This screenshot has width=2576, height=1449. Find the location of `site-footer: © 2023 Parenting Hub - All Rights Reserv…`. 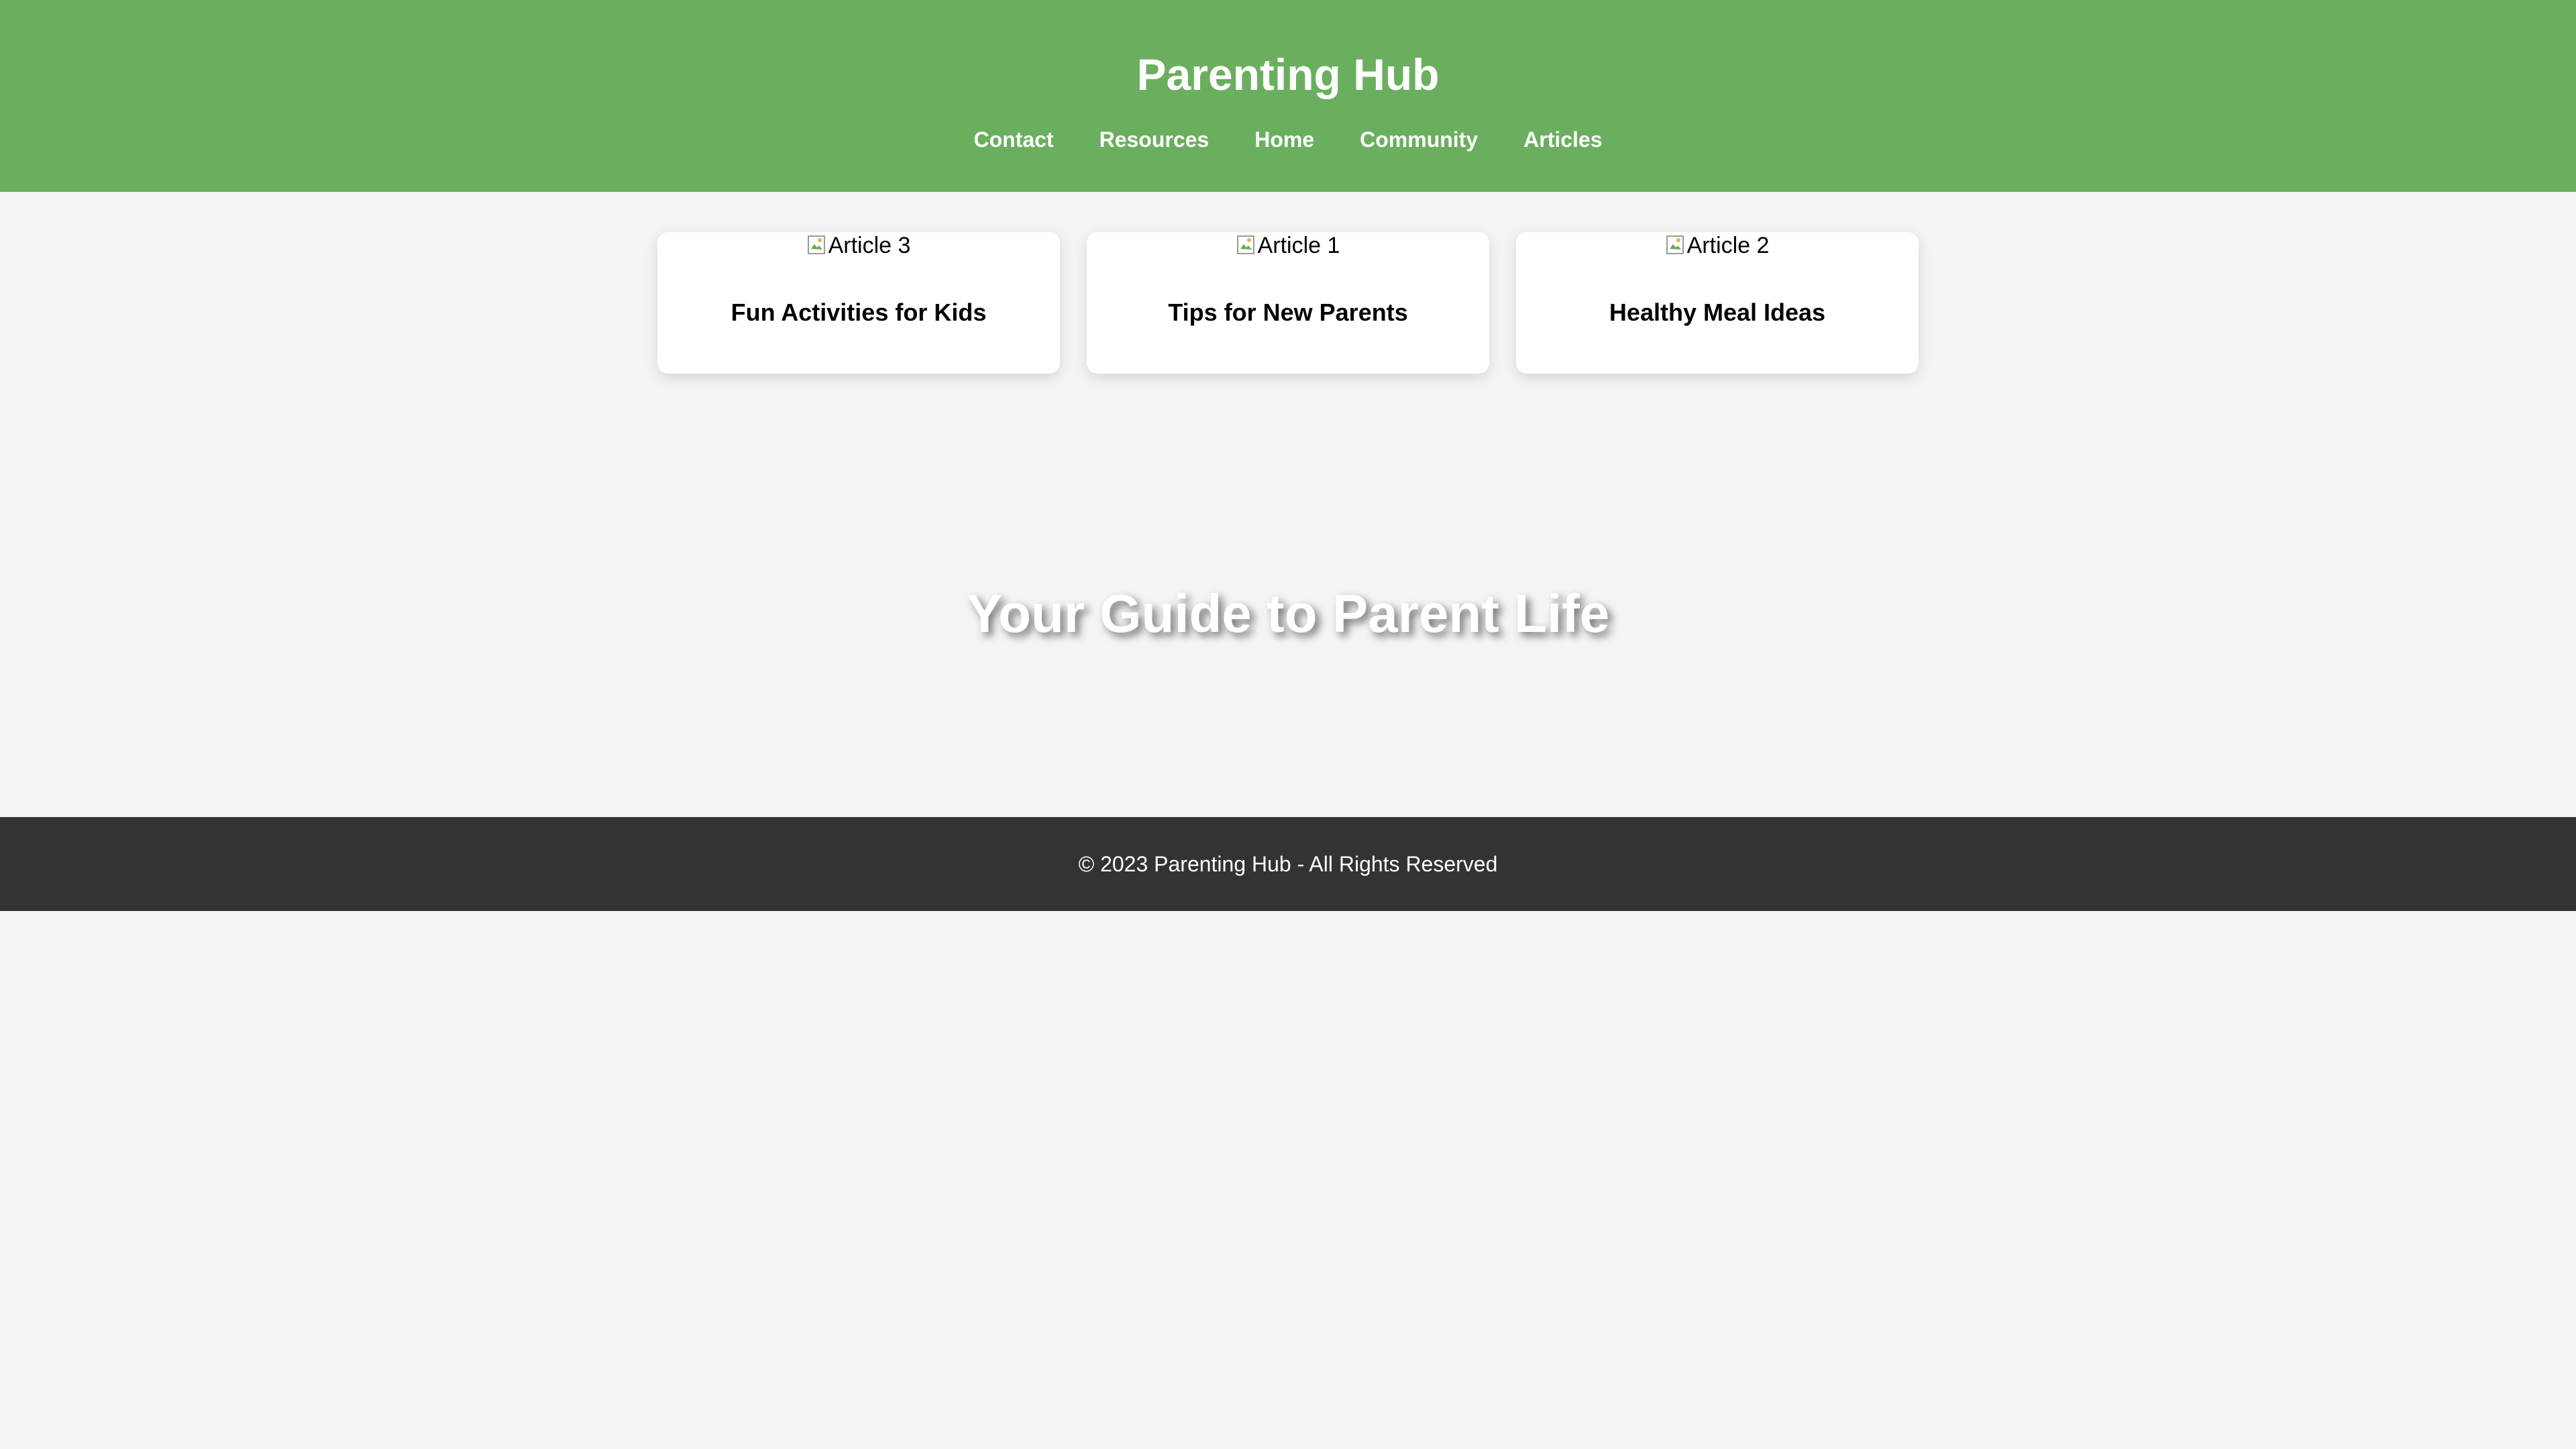

site-footer: © 2023 Parenting Hub - All Rights Reserv… is located at coordinates (1288, 864).